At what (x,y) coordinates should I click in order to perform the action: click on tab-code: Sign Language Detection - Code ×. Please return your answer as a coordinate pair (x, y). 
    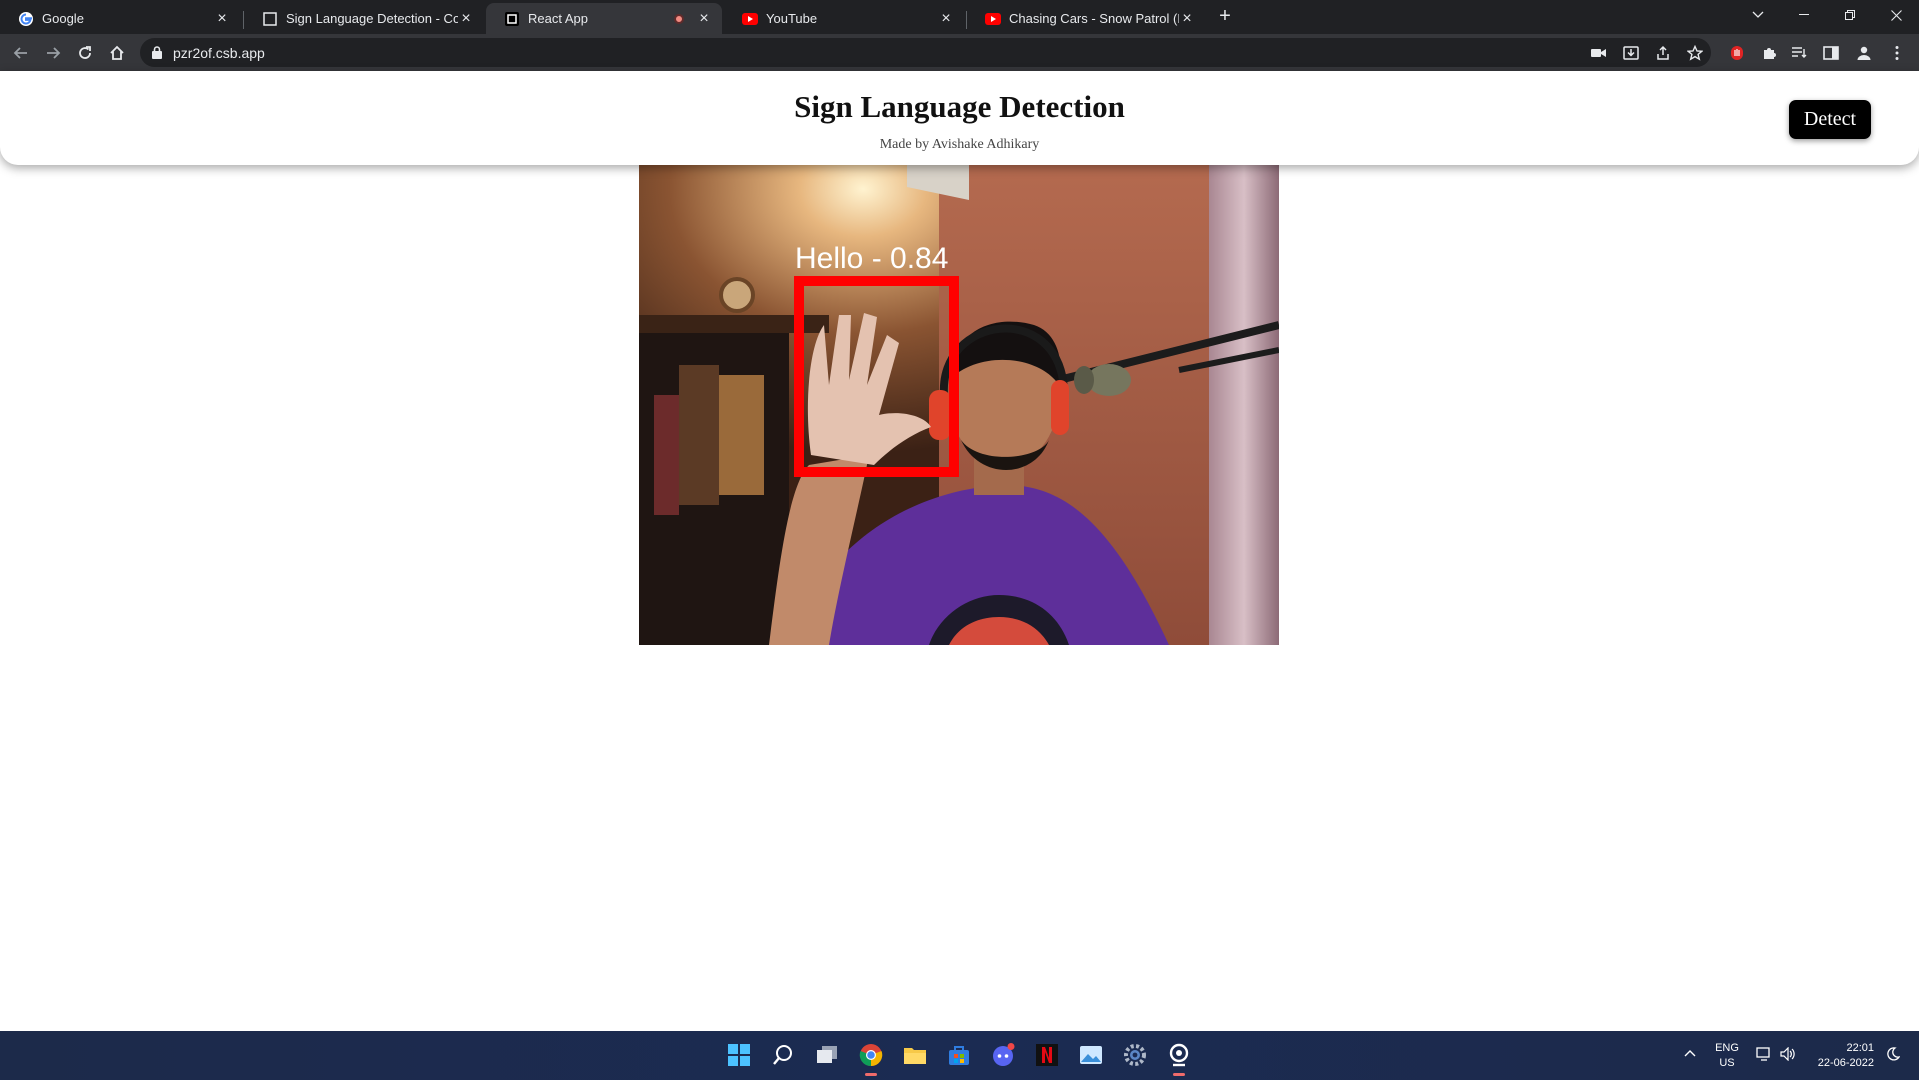
    Looking at the image, I should click on (364, 18).